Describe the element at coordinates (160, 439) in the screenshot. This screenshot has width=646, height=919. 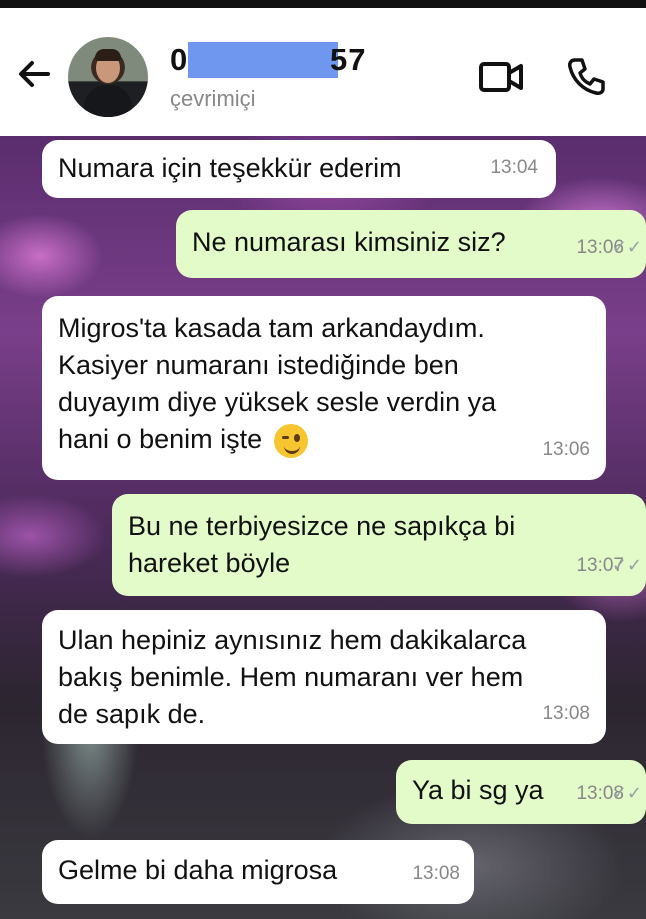
I see `message-line: hani o benim işte` at that location.